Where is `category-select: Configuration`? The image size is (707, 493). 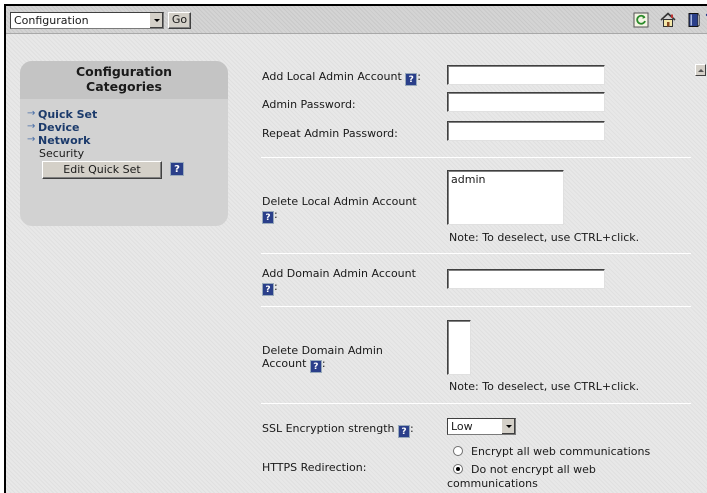
category-select: Configuration is located at coordinates (87, 20).